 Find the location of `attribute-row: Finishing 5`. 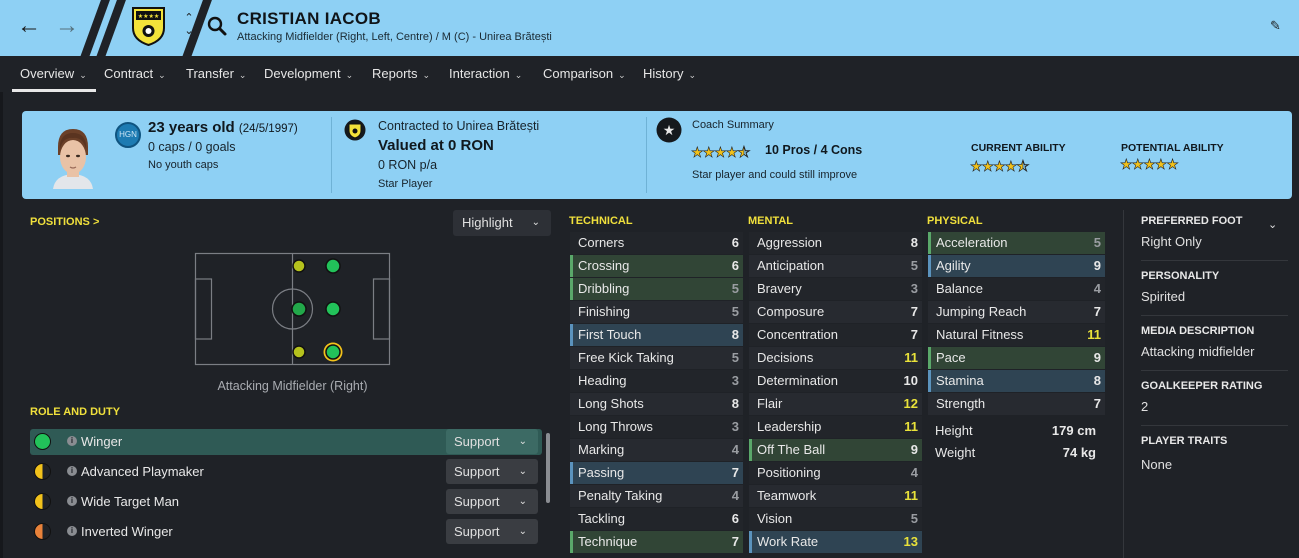

attribute-row: Finishing 5 is located at coordinates (656, 312).